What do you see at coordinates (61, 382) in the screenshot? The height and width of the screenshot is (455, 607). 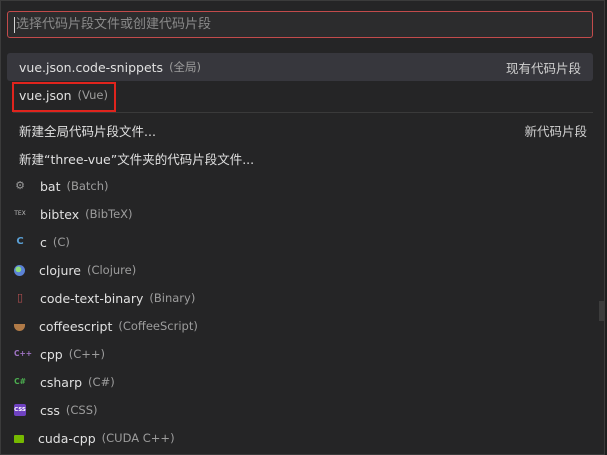 I see `list-item-label: csharp` at bounding box center [61, 382].